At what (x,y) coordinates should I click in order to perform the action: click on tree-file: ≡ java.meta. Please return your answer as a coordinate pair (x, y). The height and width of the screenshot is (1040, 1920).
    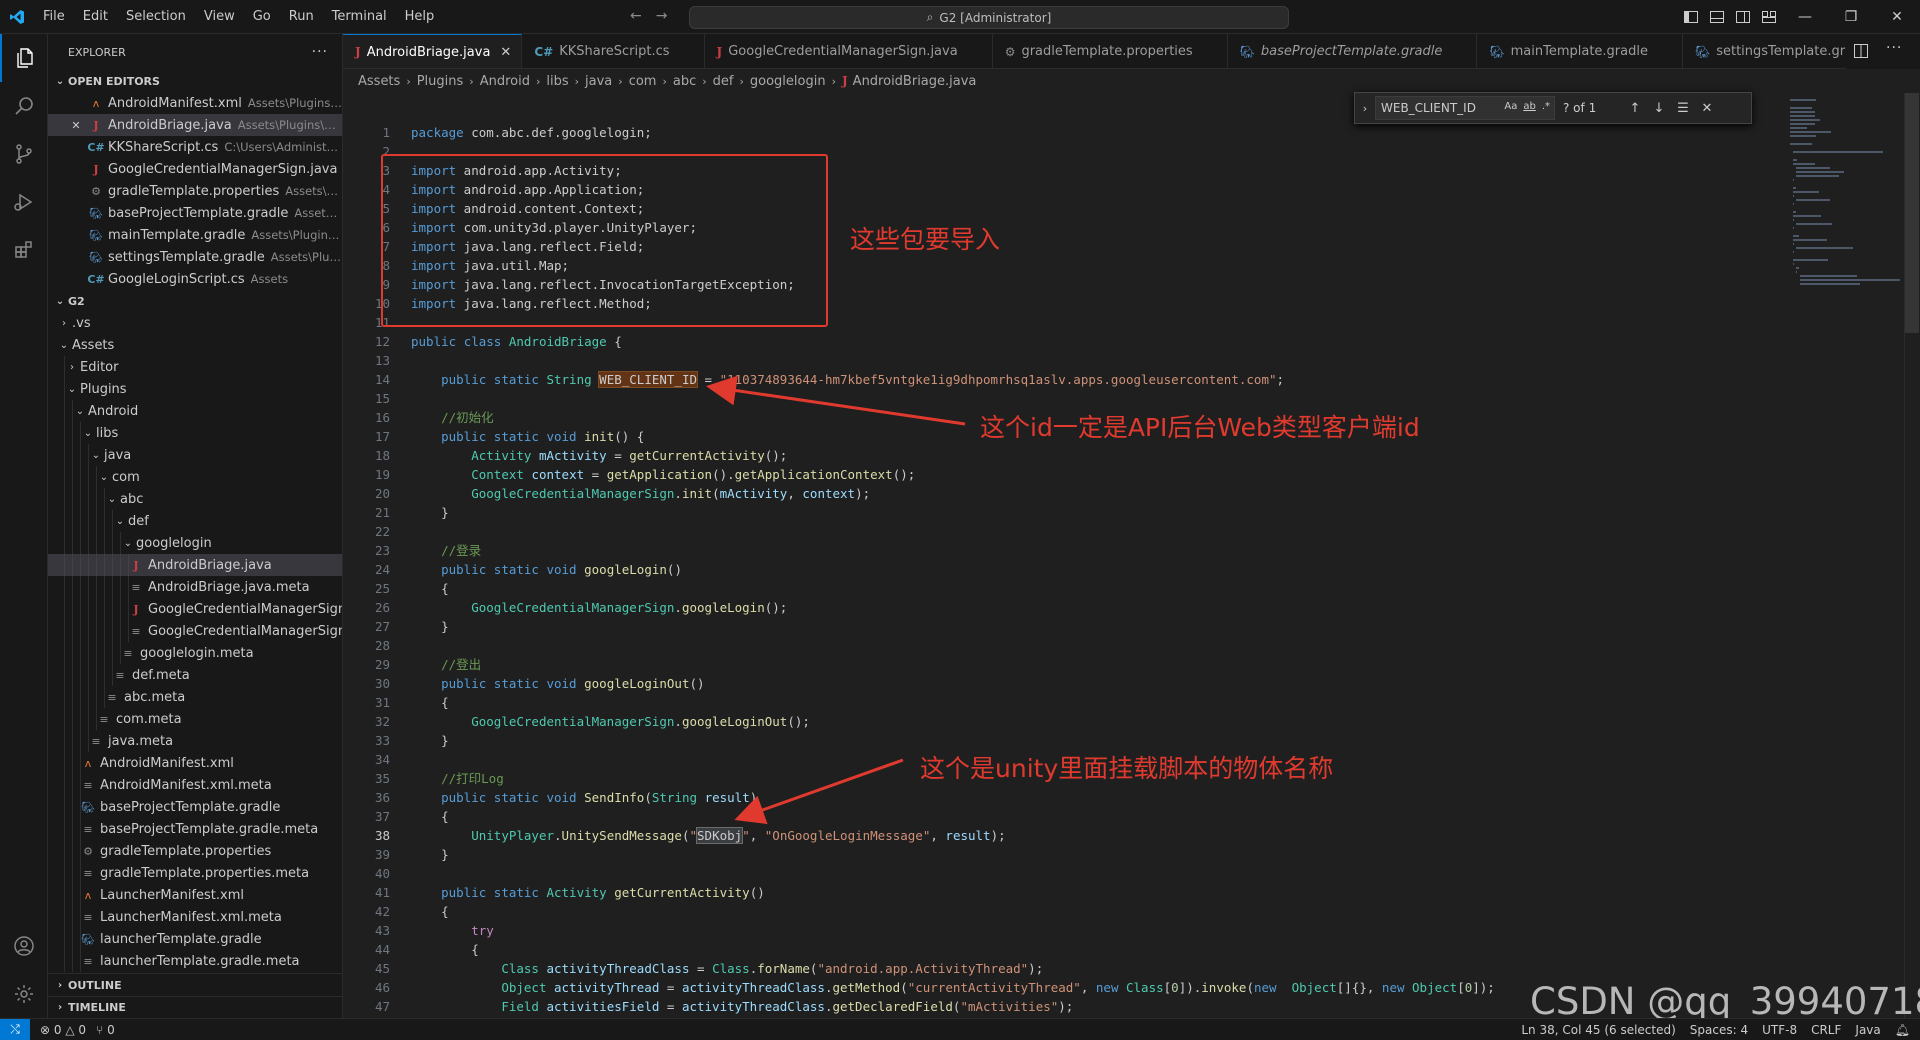
    Looking at the image, I should click on (195, 741).